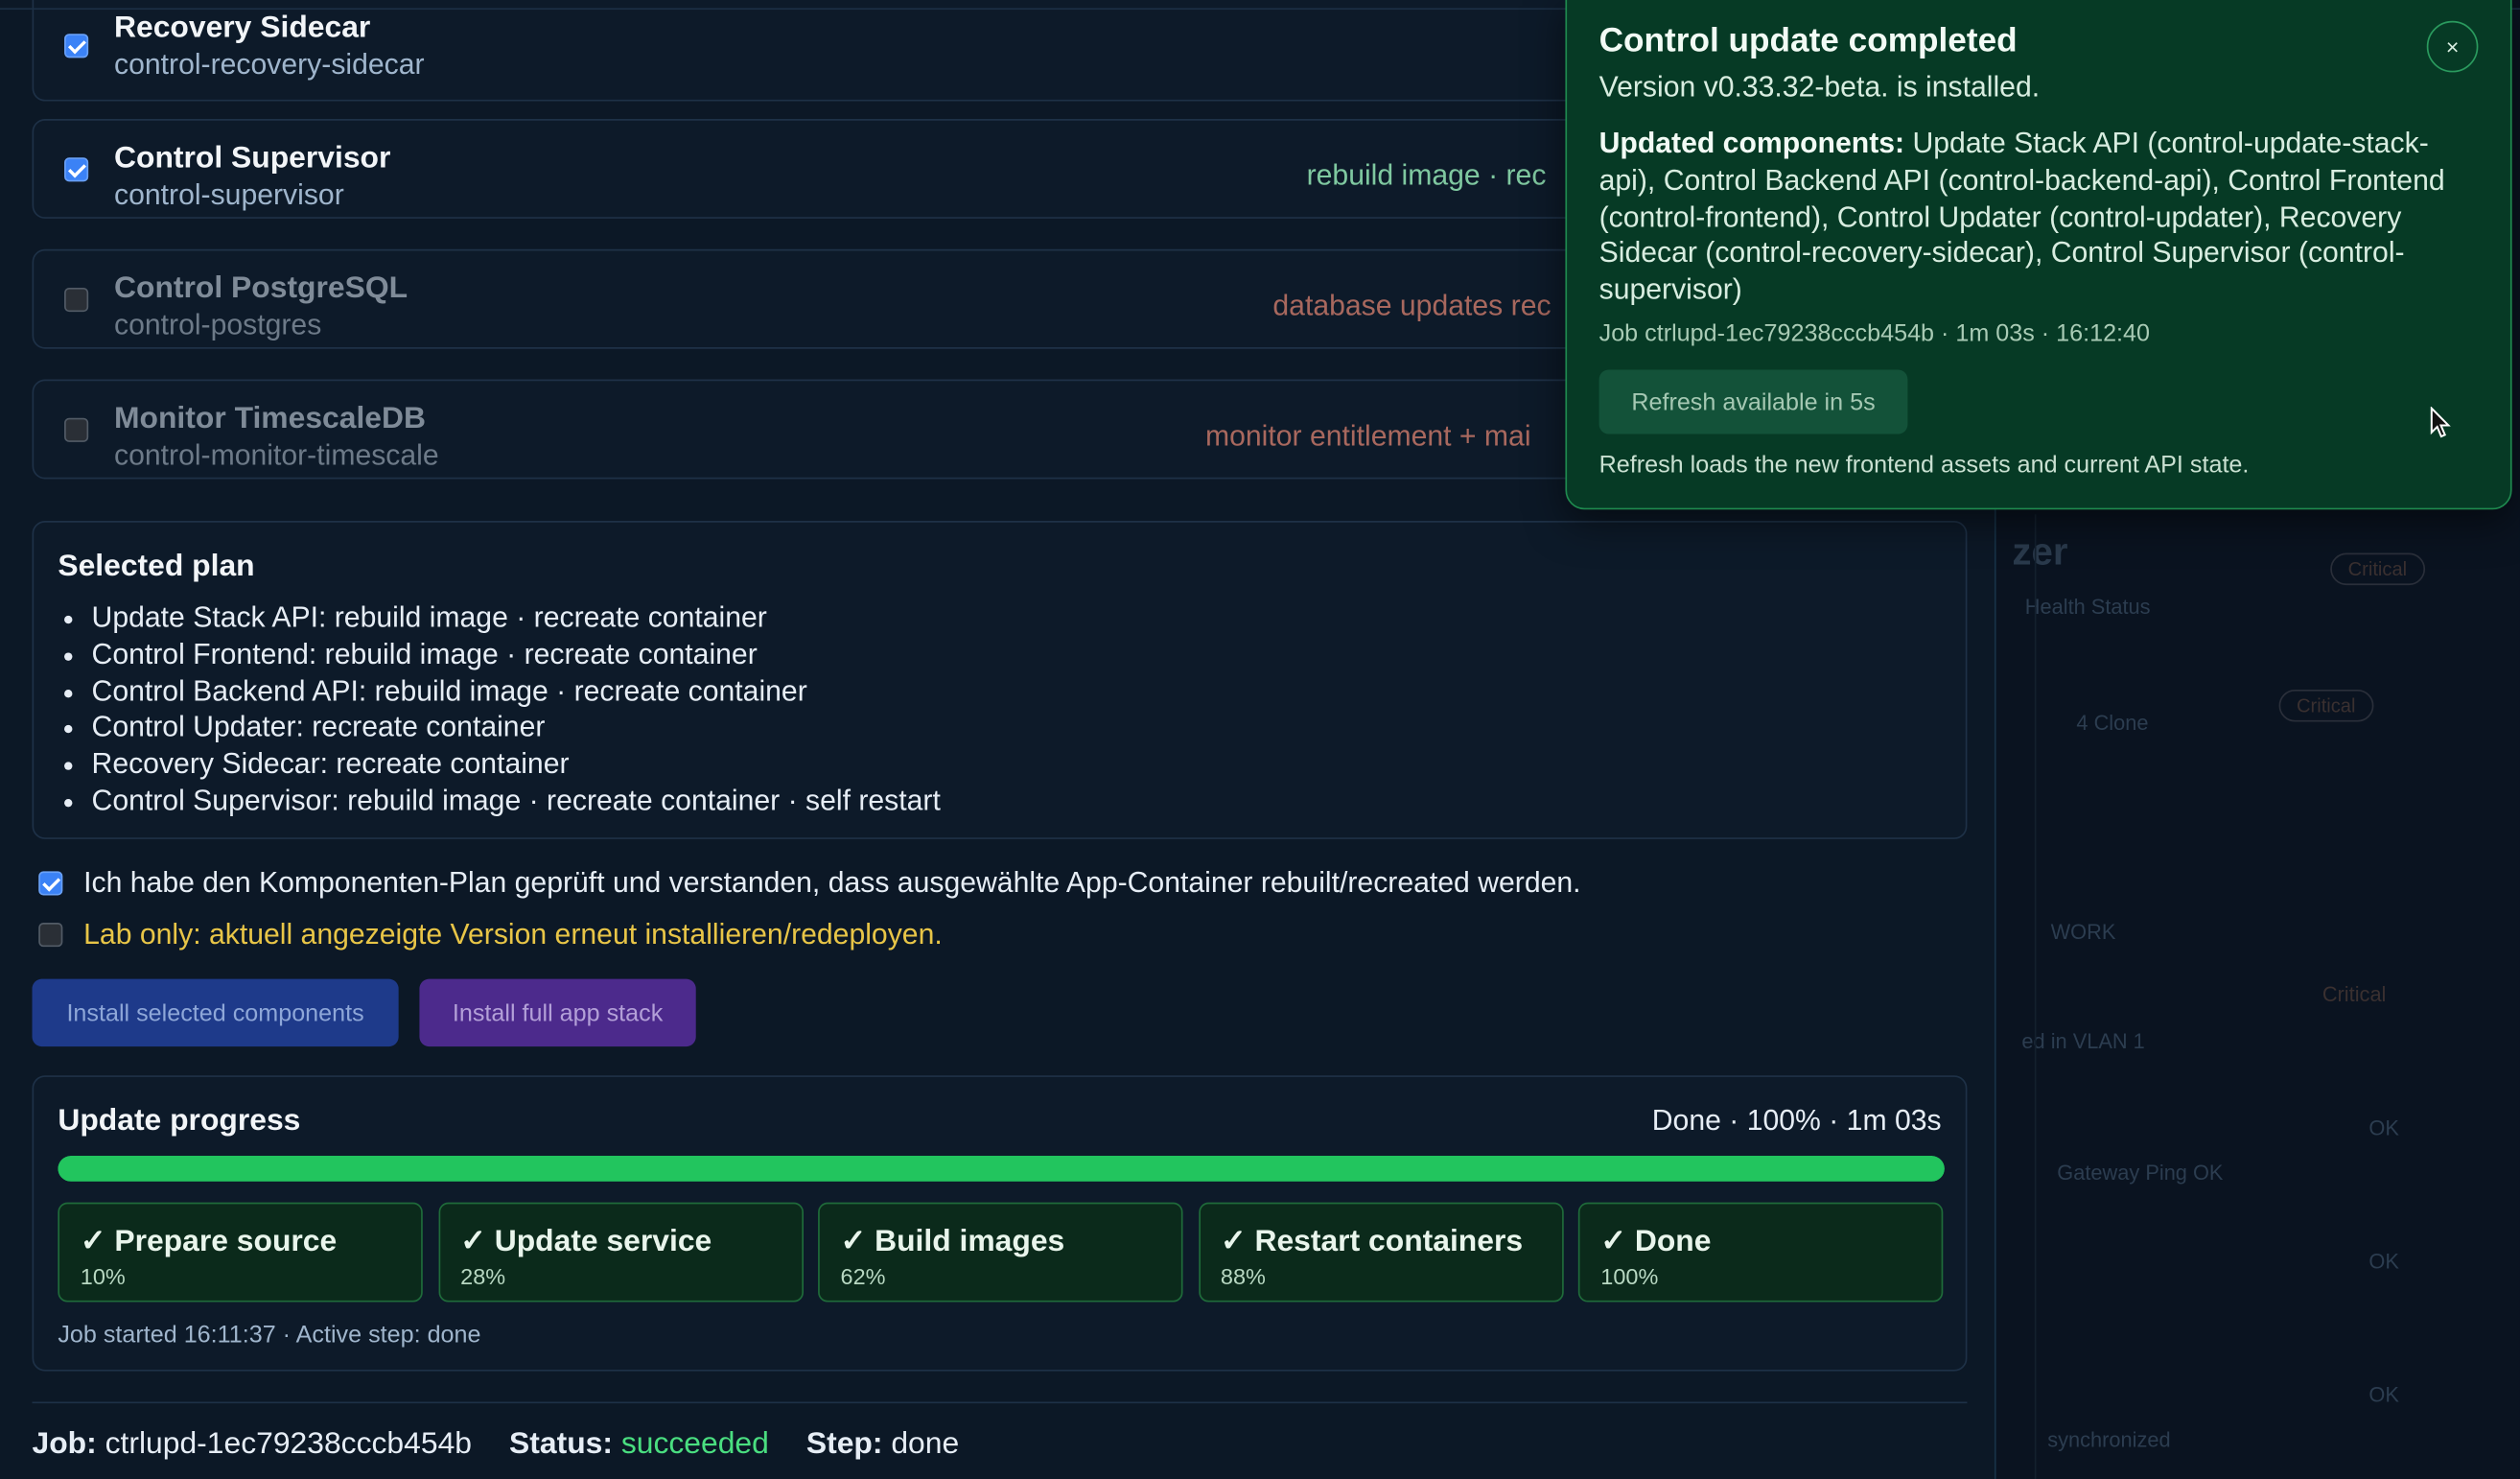  I want to click on bg-ok-2: OK, so click(2383, 1261).